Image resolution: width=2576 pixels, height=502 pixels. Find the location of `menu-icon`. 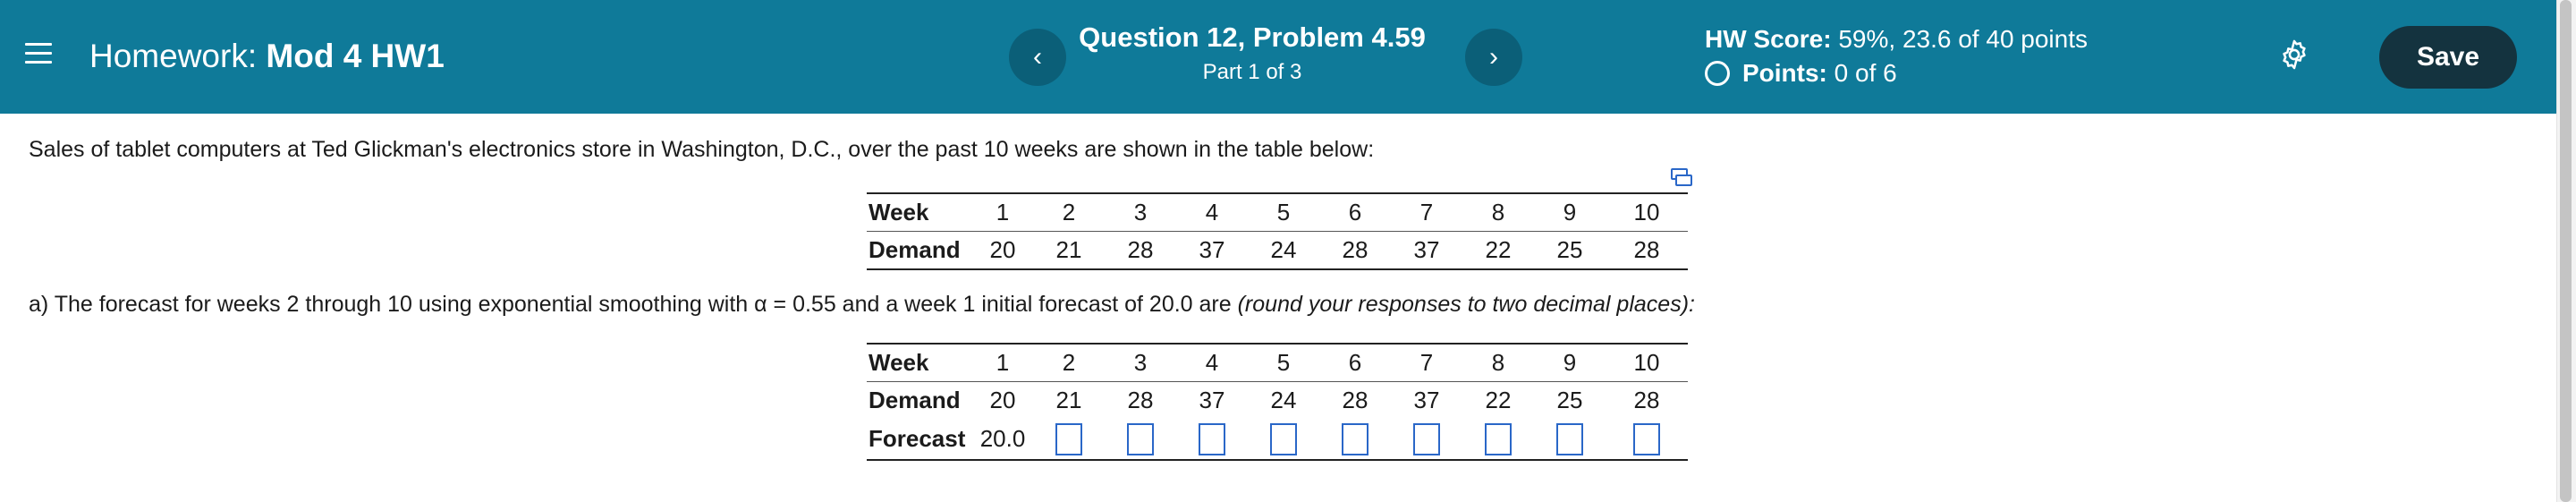

menu-icon is located at coordinates (38, 53).